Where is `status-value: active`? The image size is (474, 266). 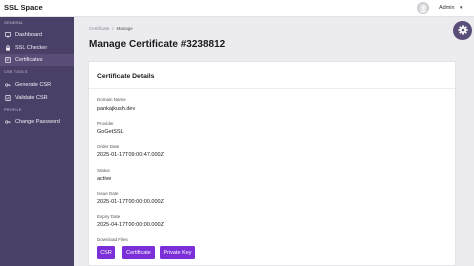 status-value: active is located at coordinates (104, 179).